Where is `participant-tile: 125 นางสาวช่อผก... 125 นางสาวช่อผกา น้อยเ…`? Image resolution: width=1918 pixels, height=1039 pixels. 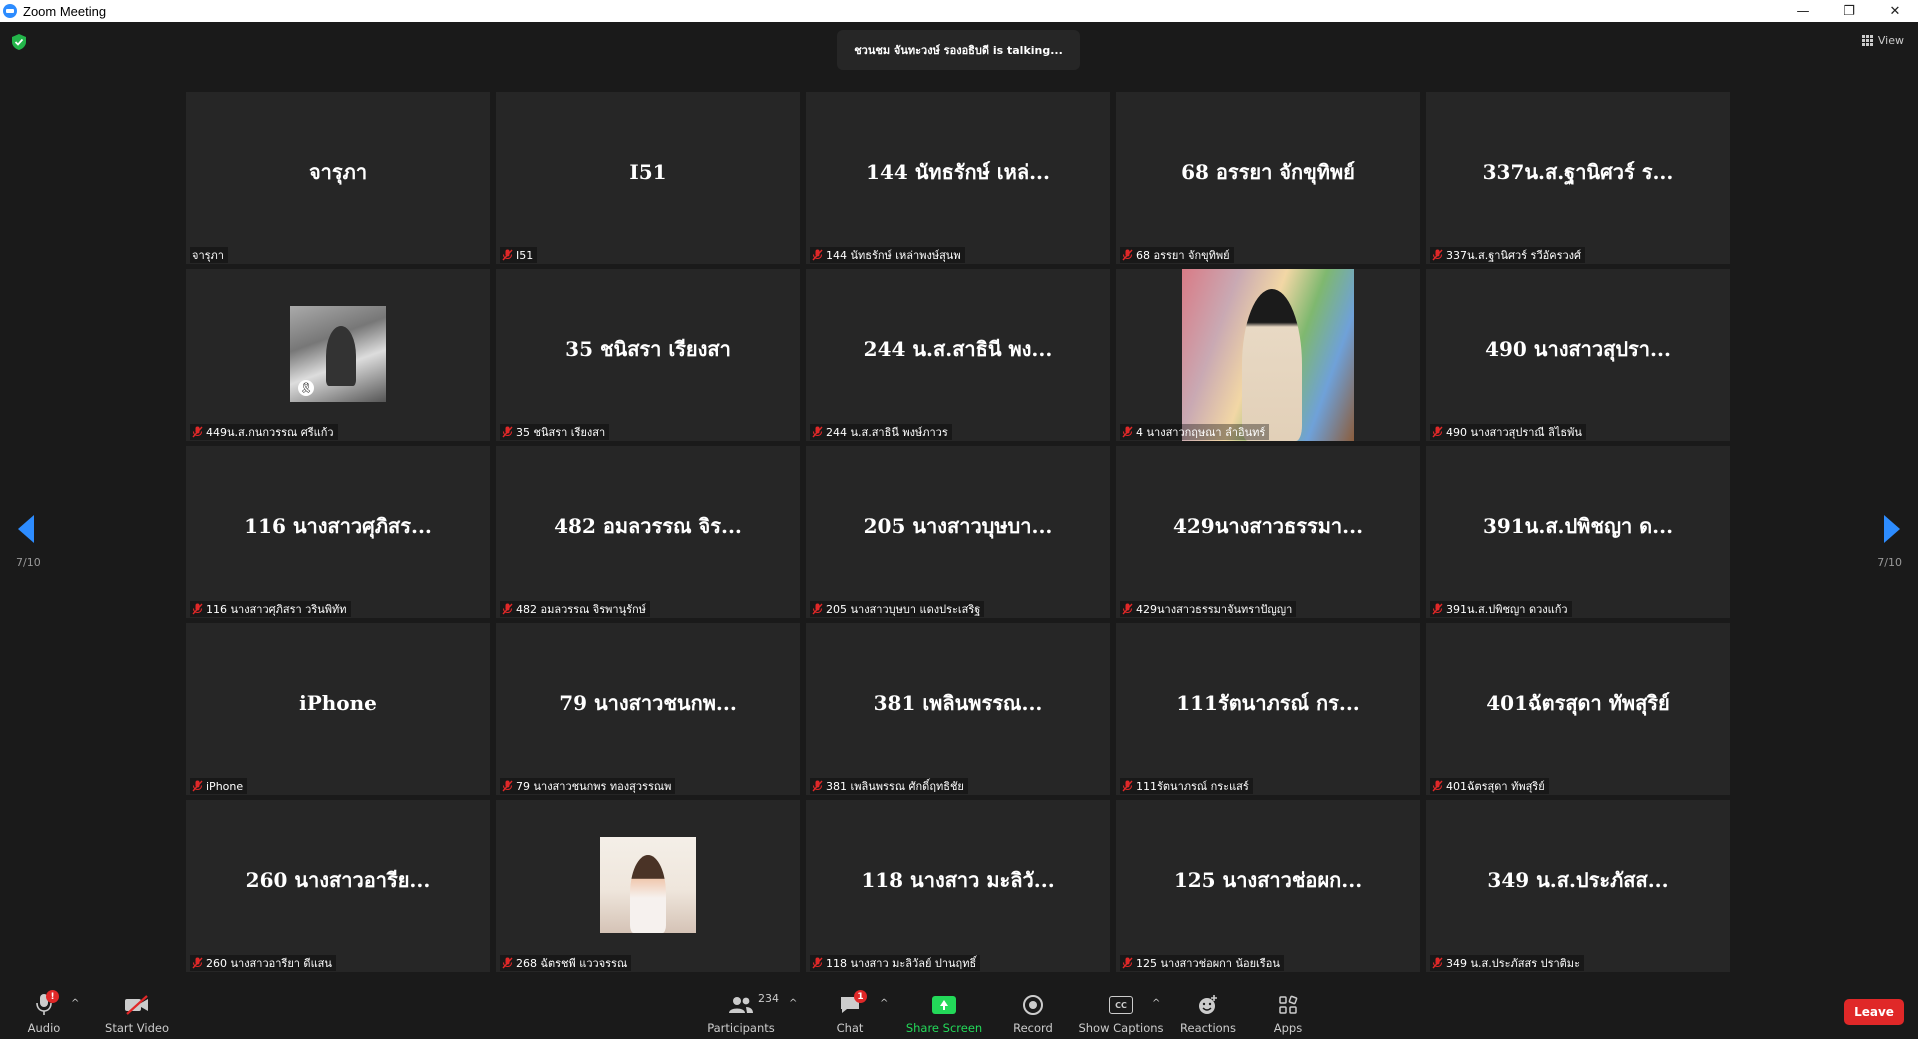 participant-tile: 125 นางสาวช่อผก... 125 นางสาวช่อผกา น้อยเ… is located at coordinates (1268, 886).